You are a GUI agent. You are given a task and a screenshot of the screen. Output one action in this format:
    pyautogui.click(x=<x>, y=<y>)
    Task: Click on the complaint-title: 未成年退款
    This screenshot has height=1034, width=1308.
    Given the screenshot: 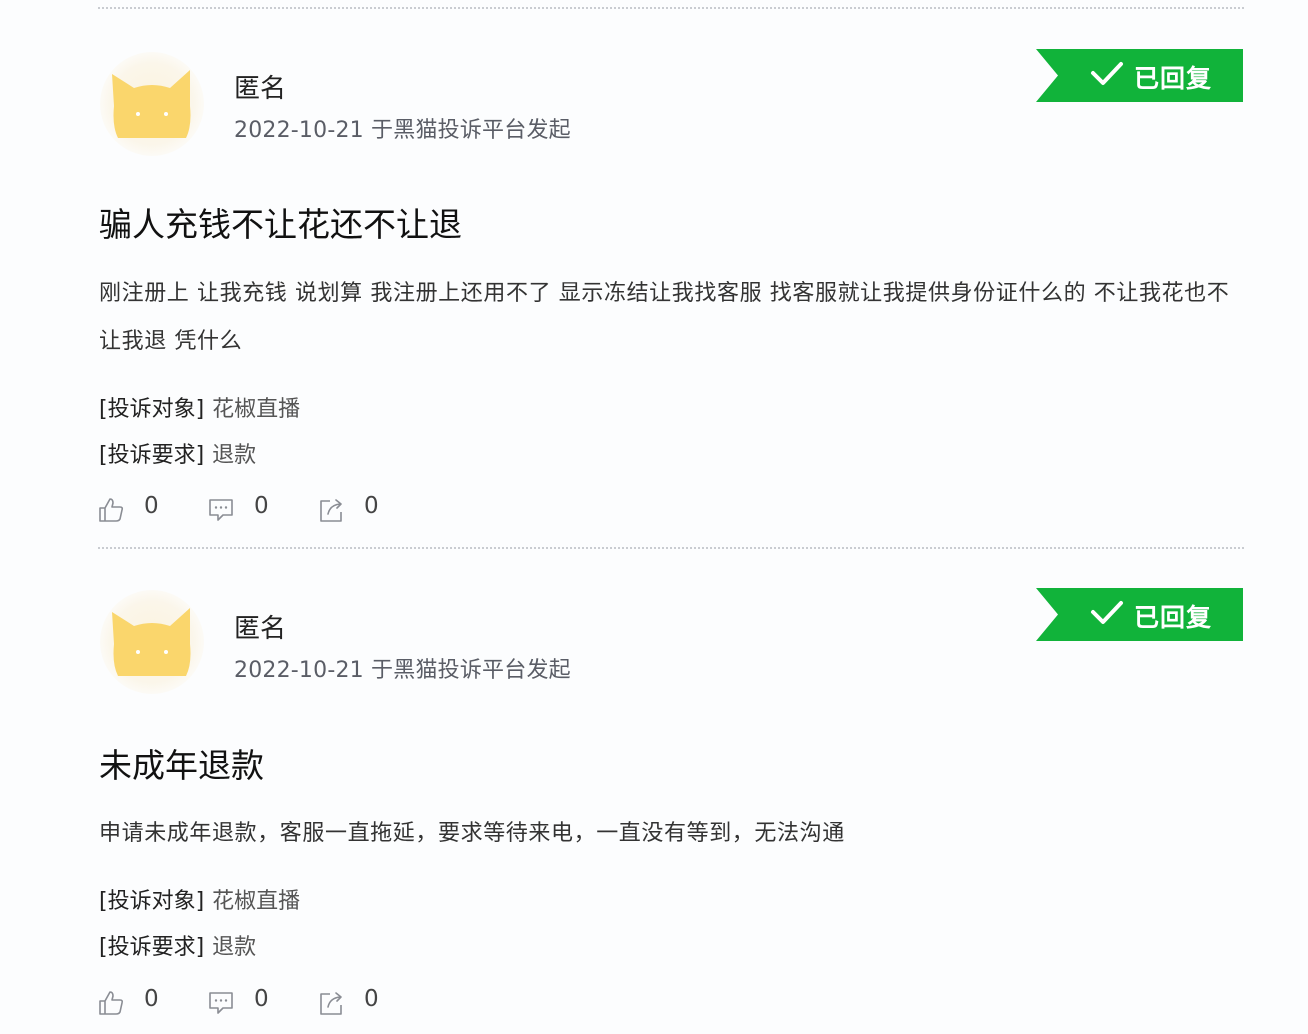 What is the action you would take?
    pyautogui.click(x=181, y=763)
    